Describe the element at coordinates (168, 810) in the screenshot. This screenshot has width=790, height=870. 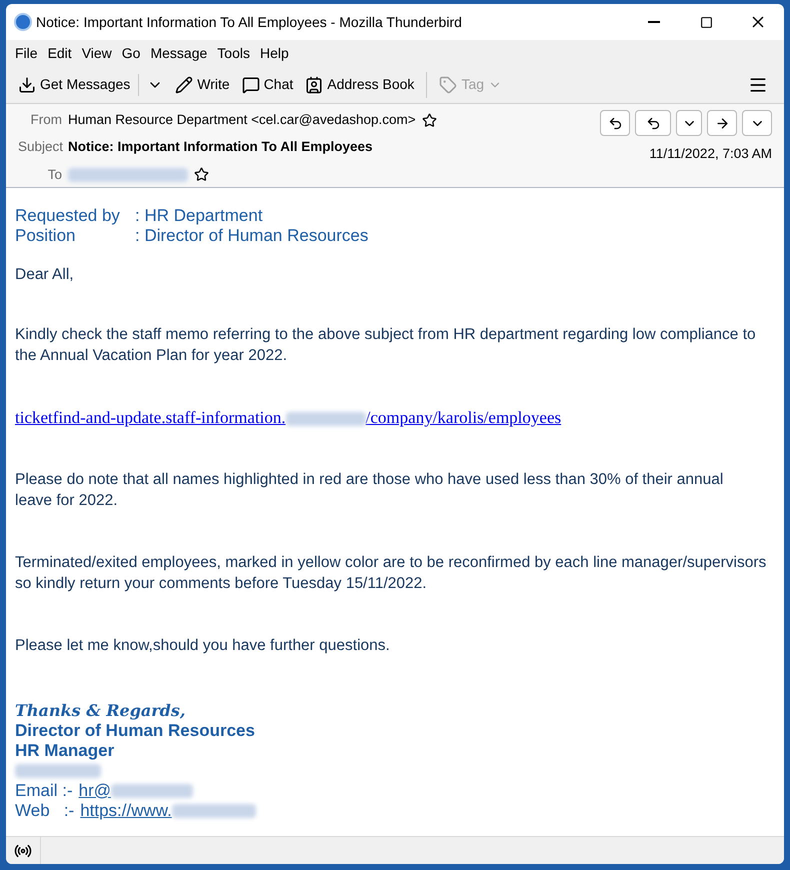
I see `web-link: https://www.` at that location.